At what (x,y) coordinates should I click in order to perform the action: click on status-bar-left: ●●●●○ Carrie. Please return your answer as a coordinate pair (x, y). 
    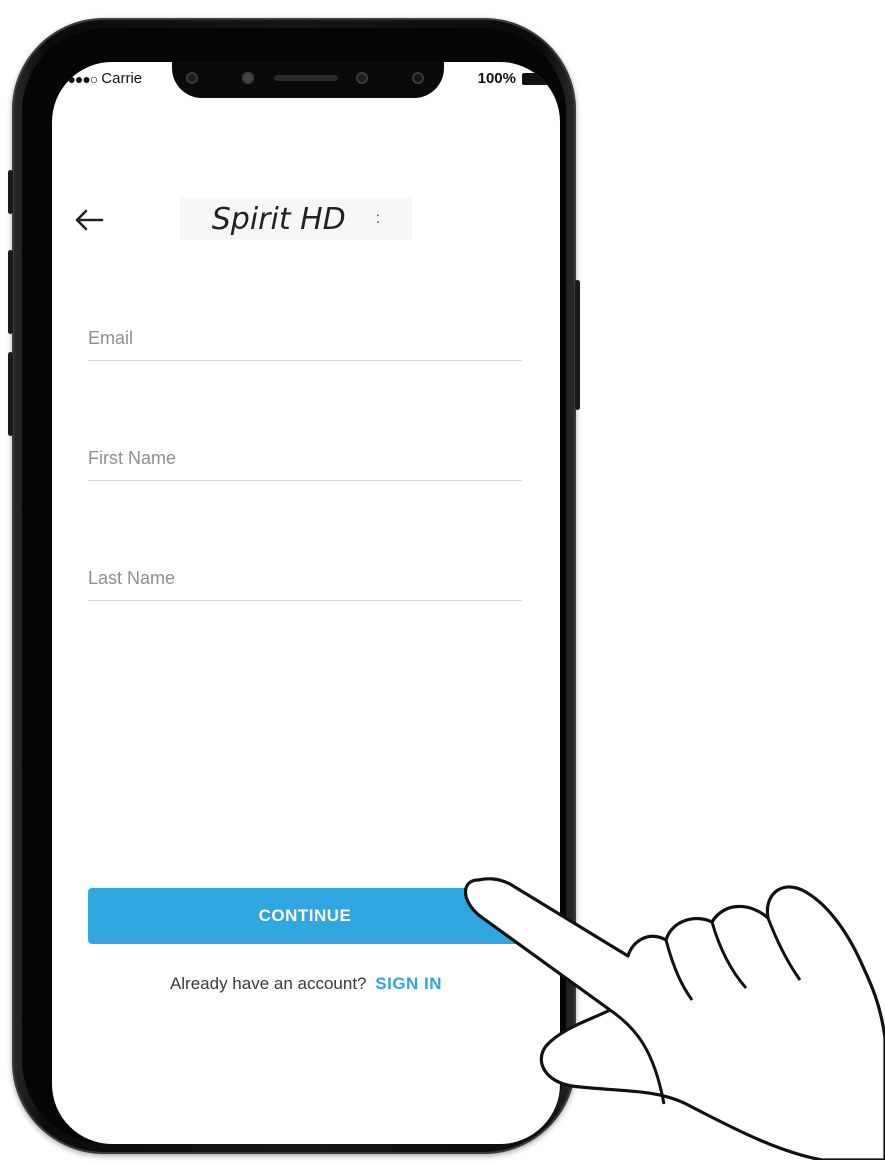
    Looking at the image, I should click on (101, 78).